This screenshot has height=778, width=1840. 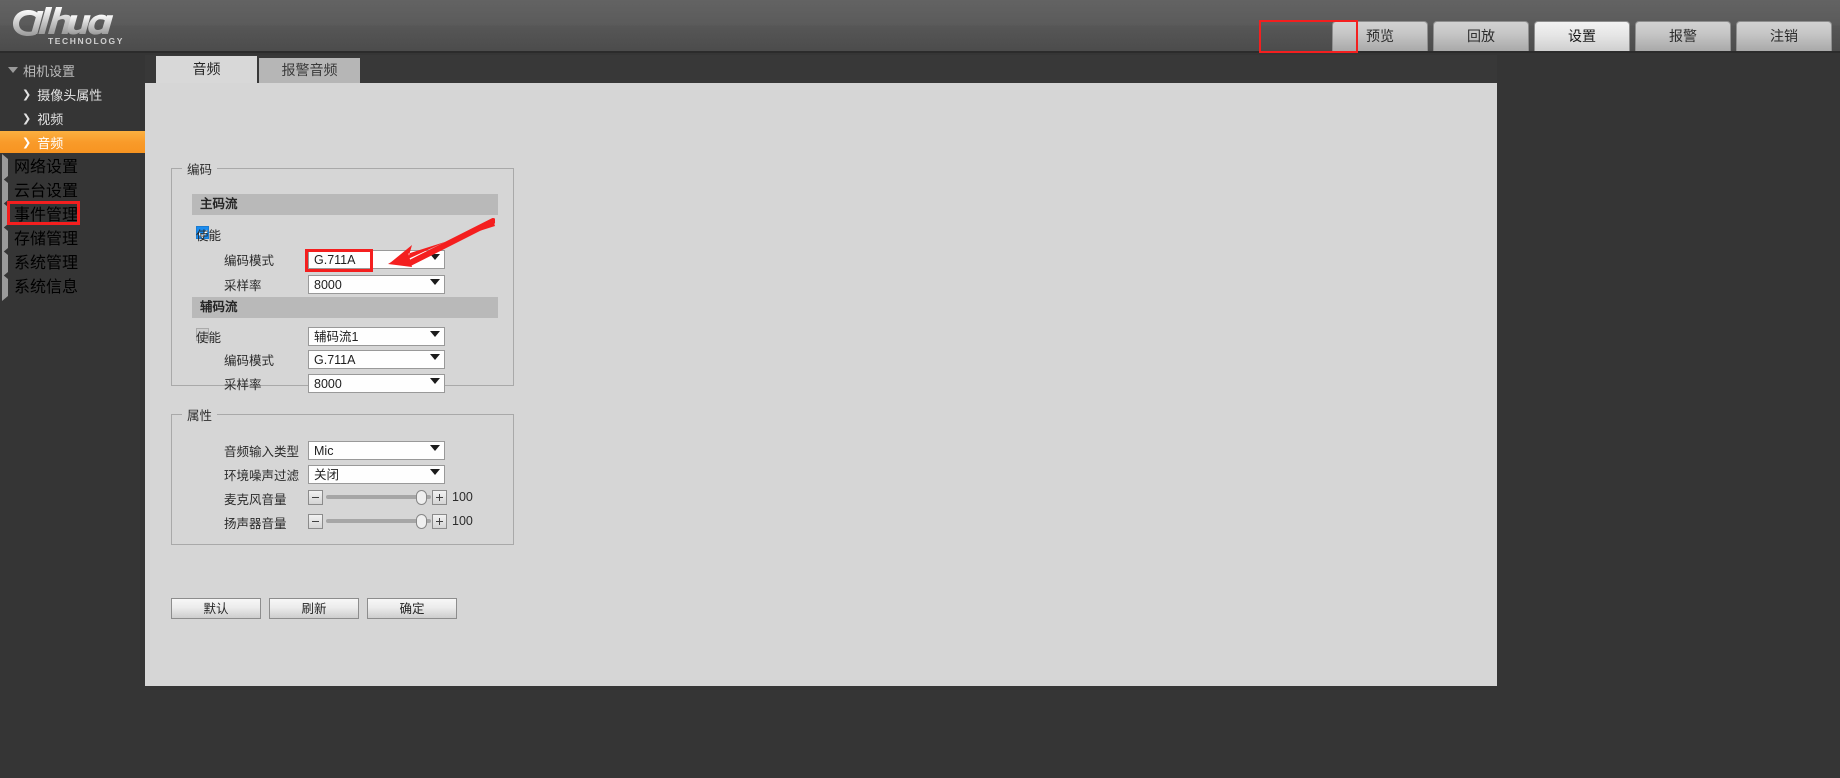 I want to click on sidebar-group-header-system: 系统管理, so click(x=72, y=263).